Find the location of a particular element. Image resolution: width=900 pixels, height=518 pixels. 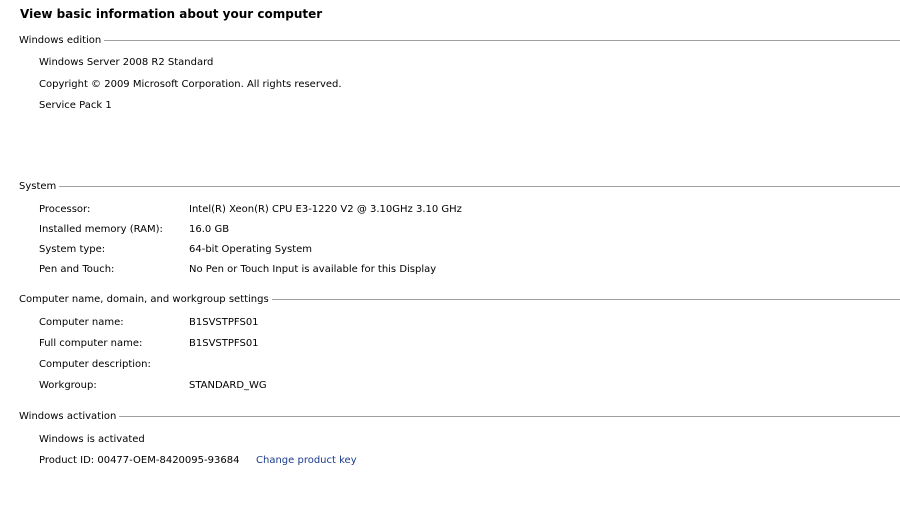

workgroup-value: STANDARD_WG is located at coordinates (228, 385).